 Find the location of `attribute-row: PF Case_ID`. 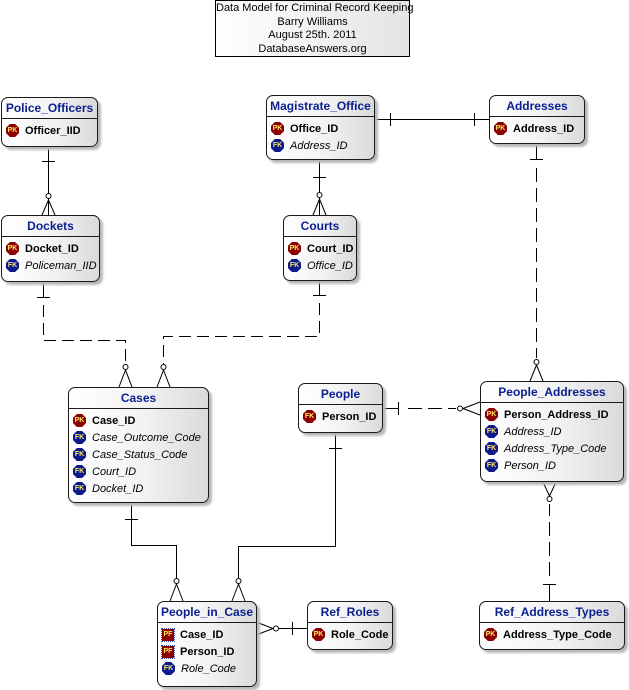

attribute-row: PF Case_ID is located at coordinates (207, 634).